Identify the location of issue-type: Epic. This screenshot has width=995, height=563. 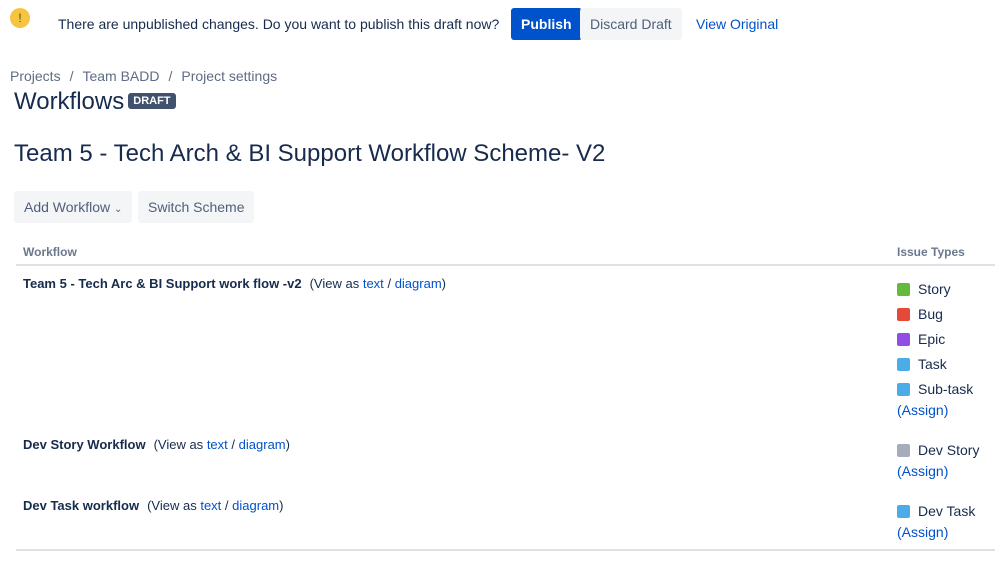
(935, 339).